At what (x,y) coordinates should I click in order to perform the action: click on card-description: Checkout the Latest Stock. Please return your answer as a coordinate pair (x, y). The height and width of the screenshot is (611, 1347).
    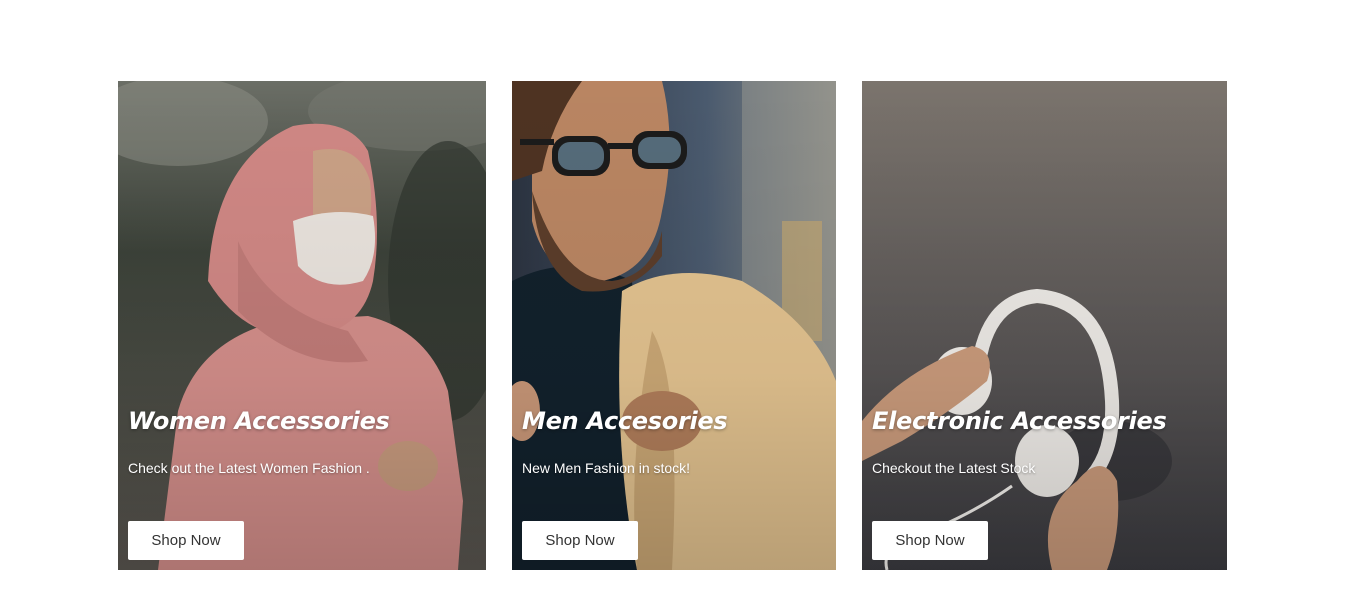
    Looking at the image, I should click on (954, 468).